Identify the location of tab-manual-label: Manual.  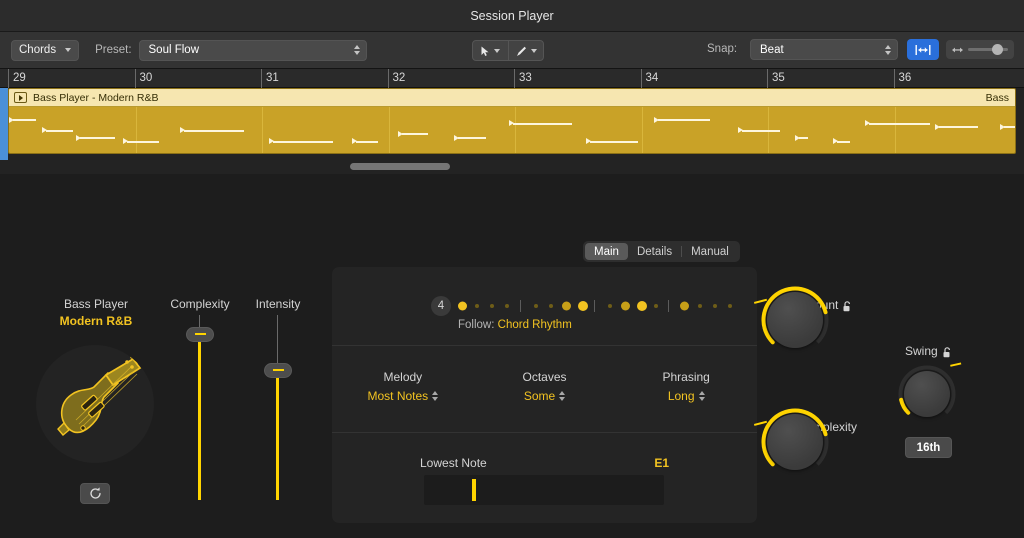
(710, 251).